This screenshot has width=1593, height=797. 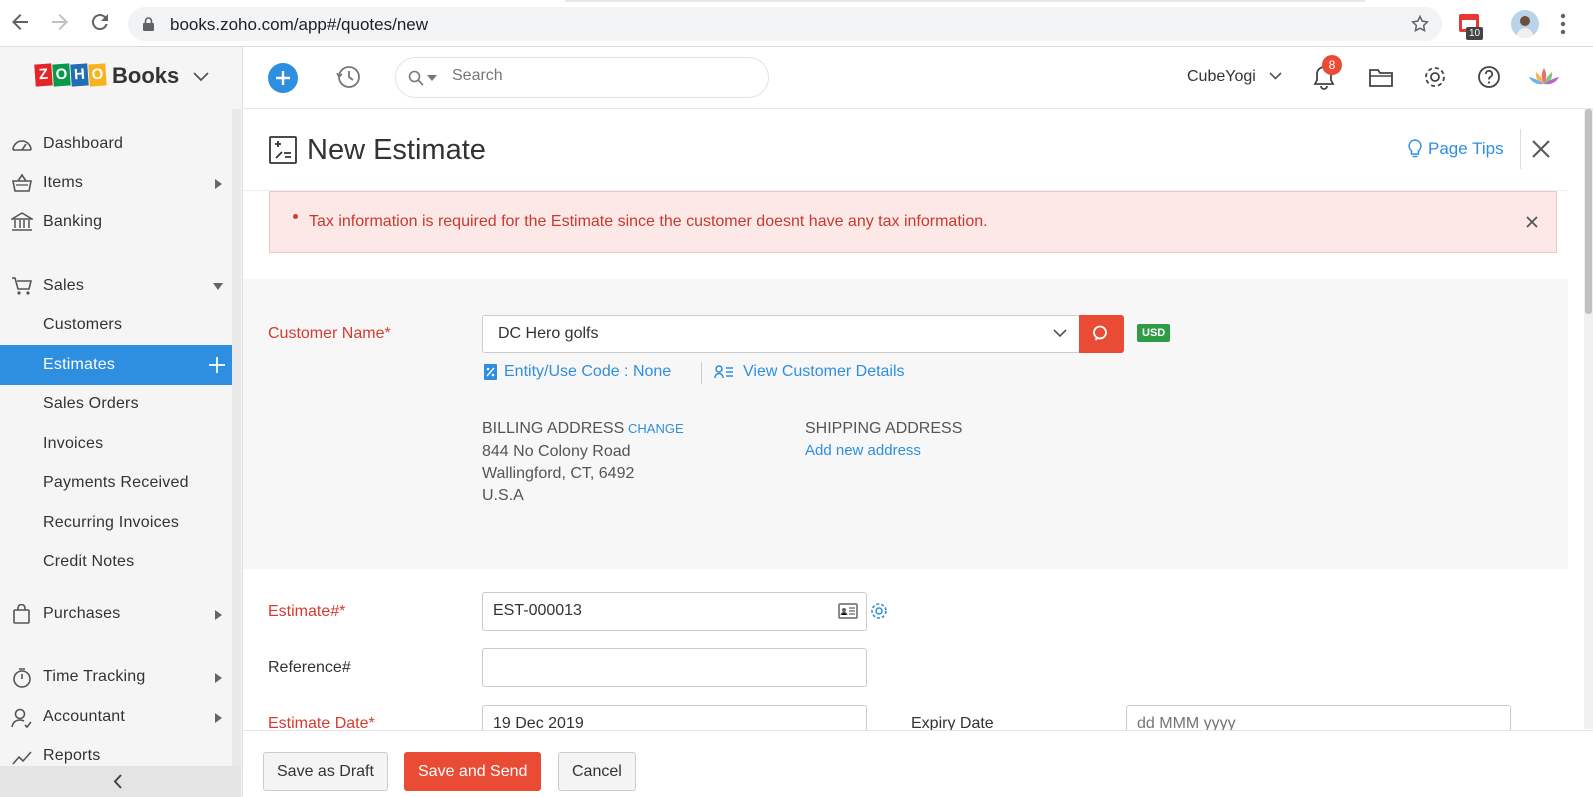 What do you see at coordinates (785, 24) in the screenshot?
I see `address-bar: books.zoho.com/app#/quotes/new` at bounding box center [785, 24].